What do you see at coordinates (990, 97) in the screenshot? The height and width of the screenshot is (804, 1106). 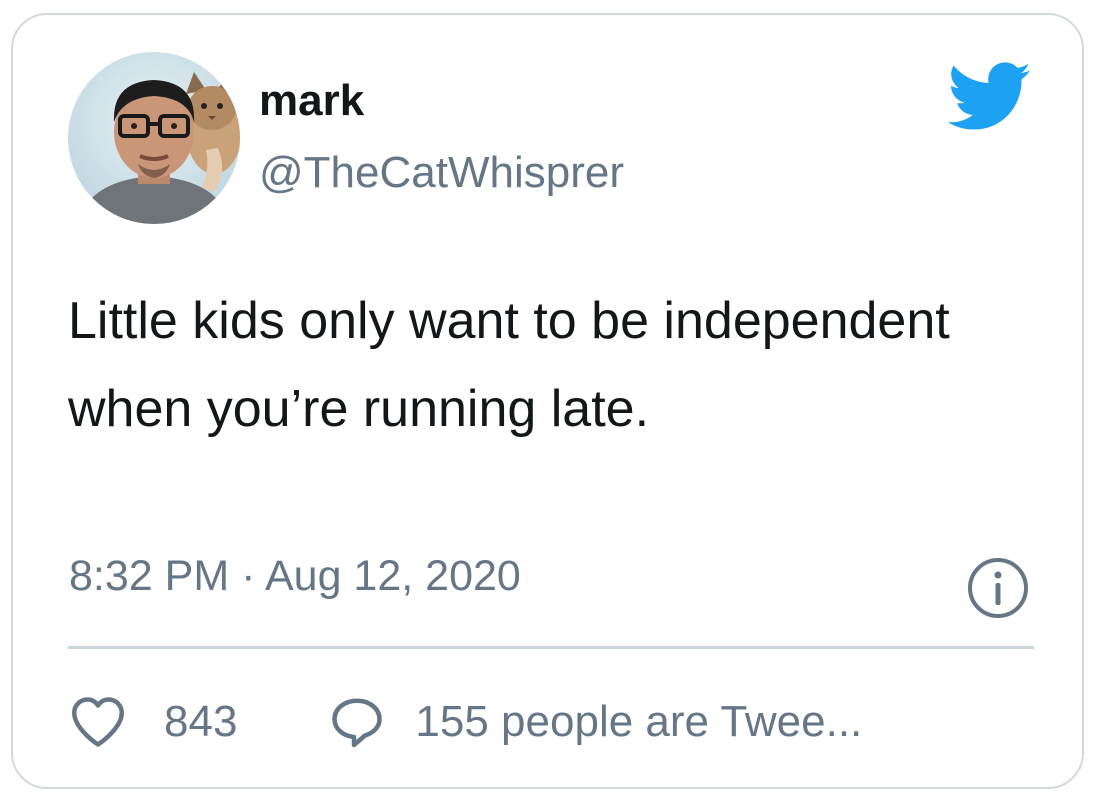 I see `twitter-bird-icon` at bounding box center [990, 97].